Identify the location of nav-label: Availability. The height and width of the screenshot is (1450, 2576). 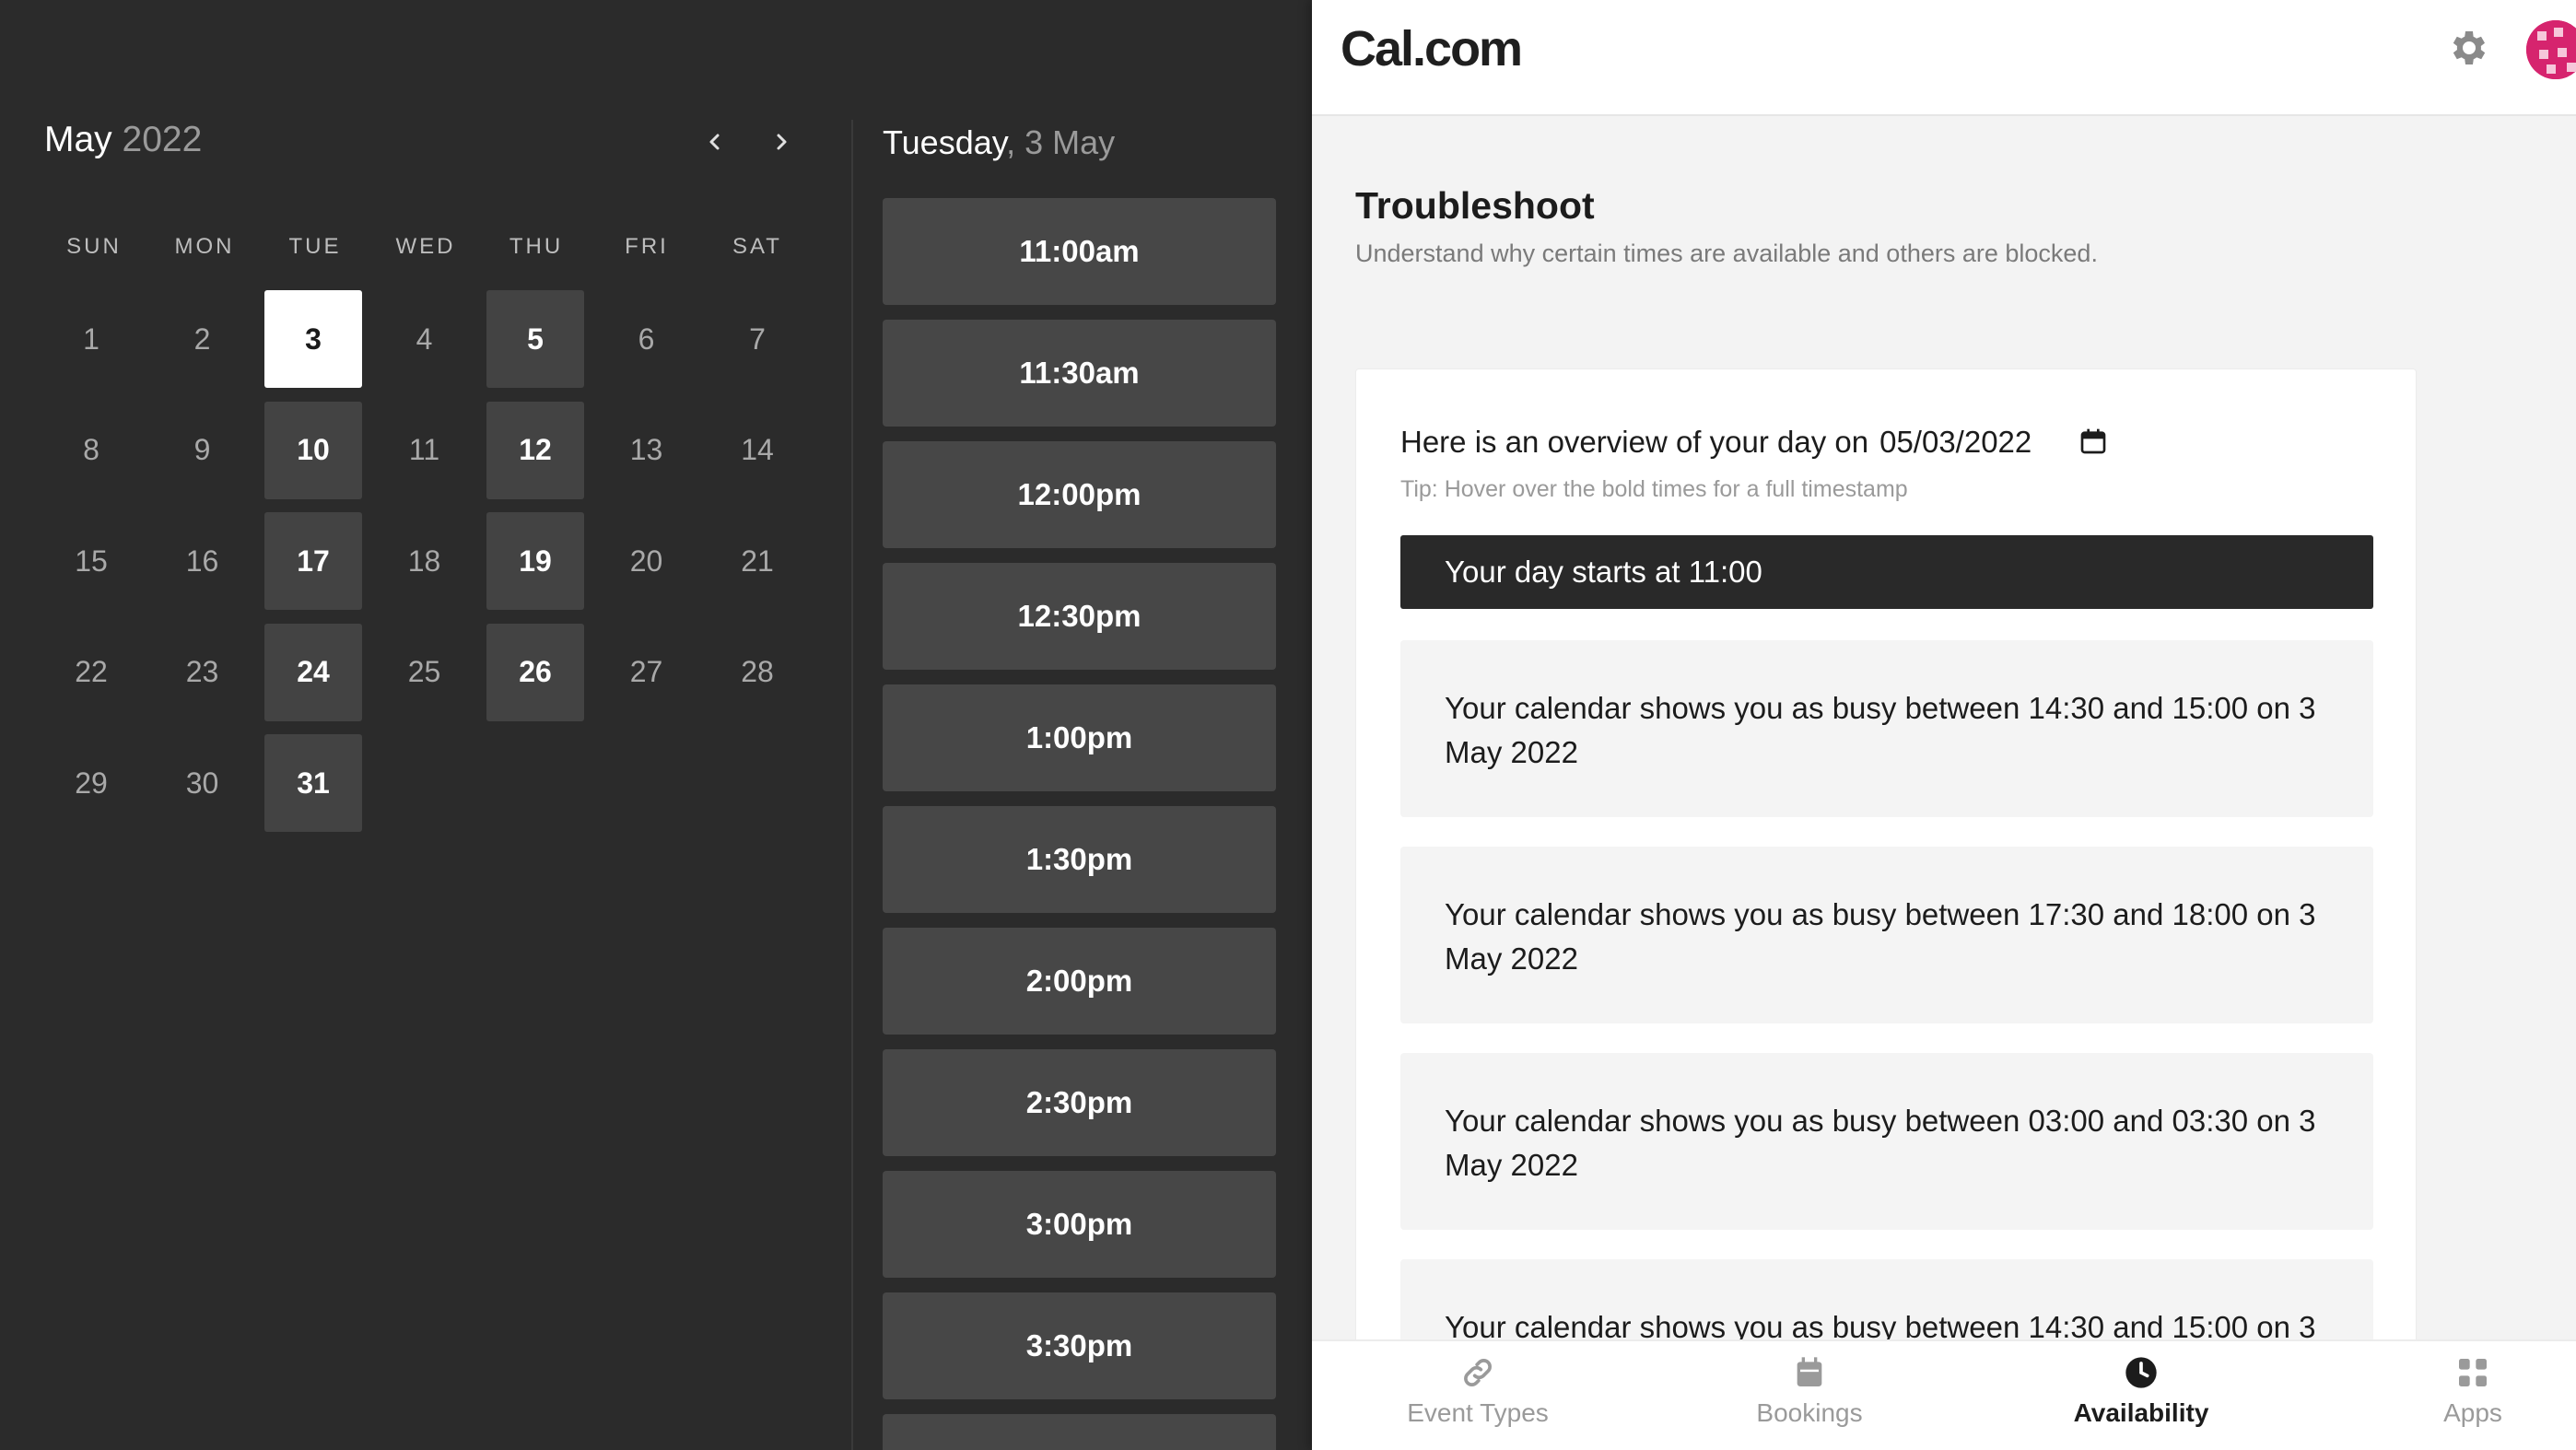
(2141, 1412).